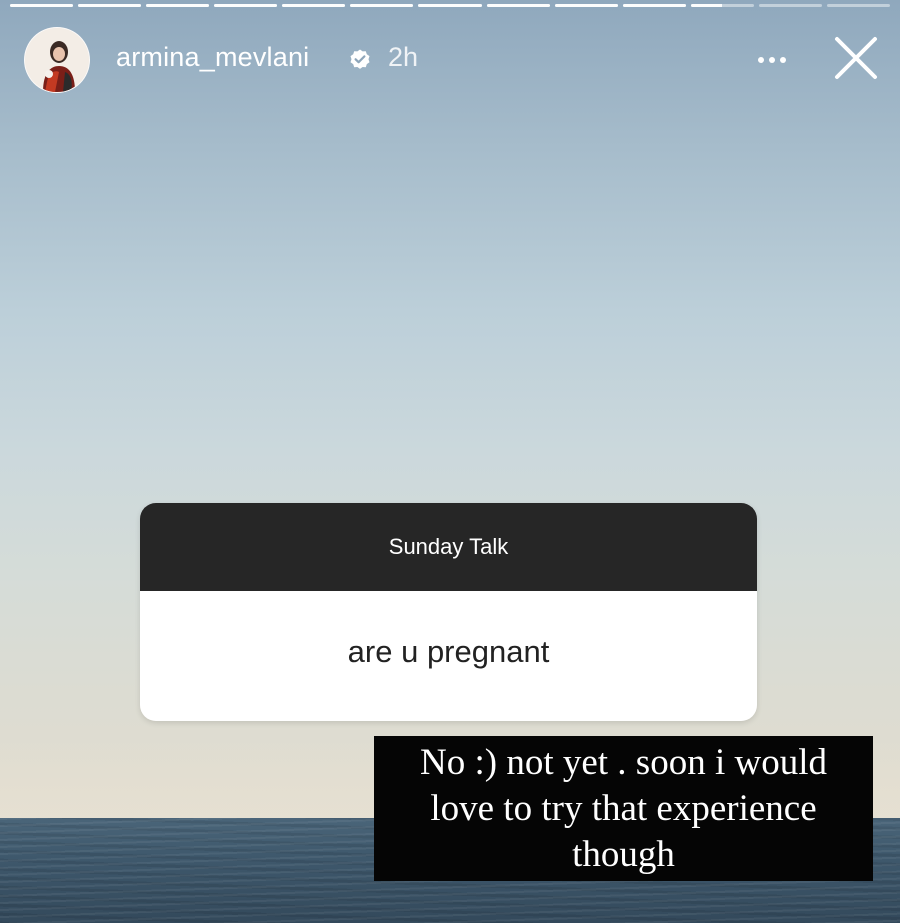 The width and height of the screenshot is (900, 923). I want to click on story-progress-bar, so click(450, 6).